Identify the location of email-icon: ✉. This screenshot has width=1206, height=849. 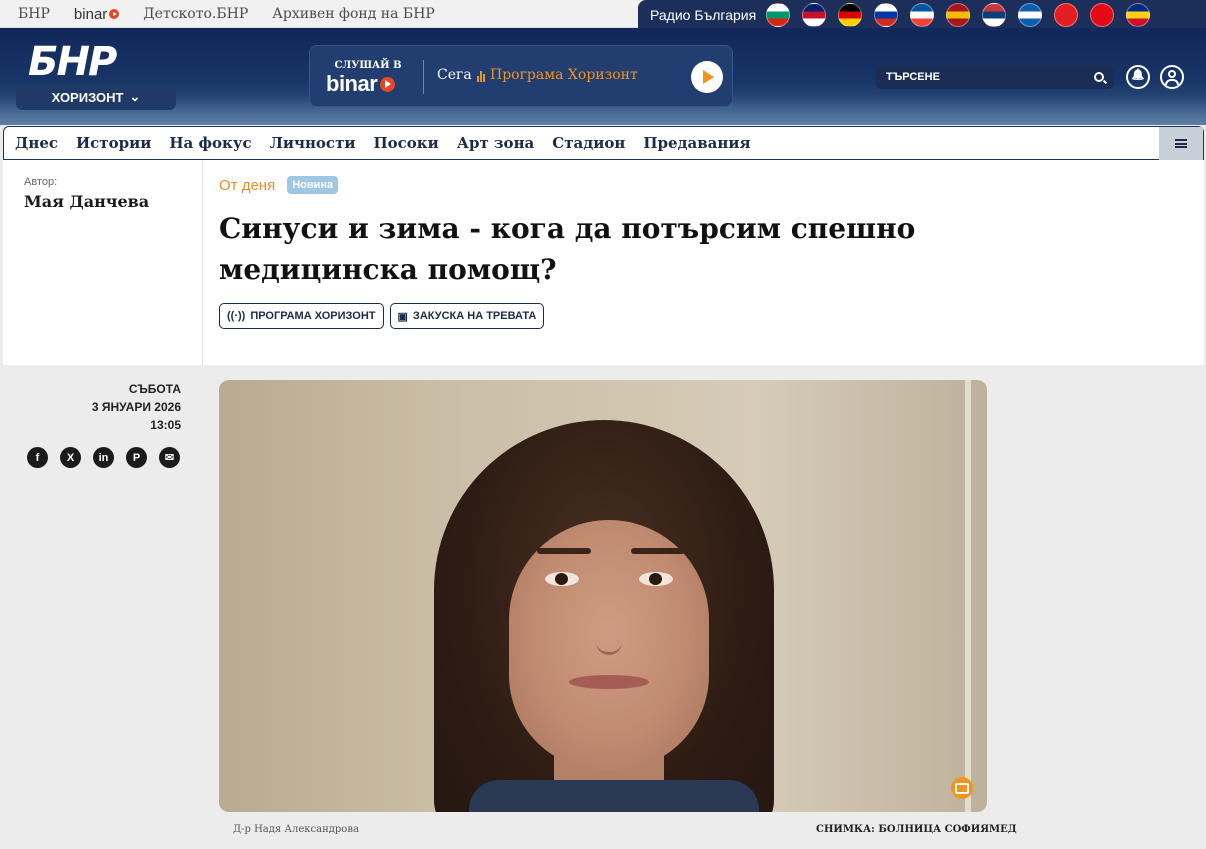
(169, 457).